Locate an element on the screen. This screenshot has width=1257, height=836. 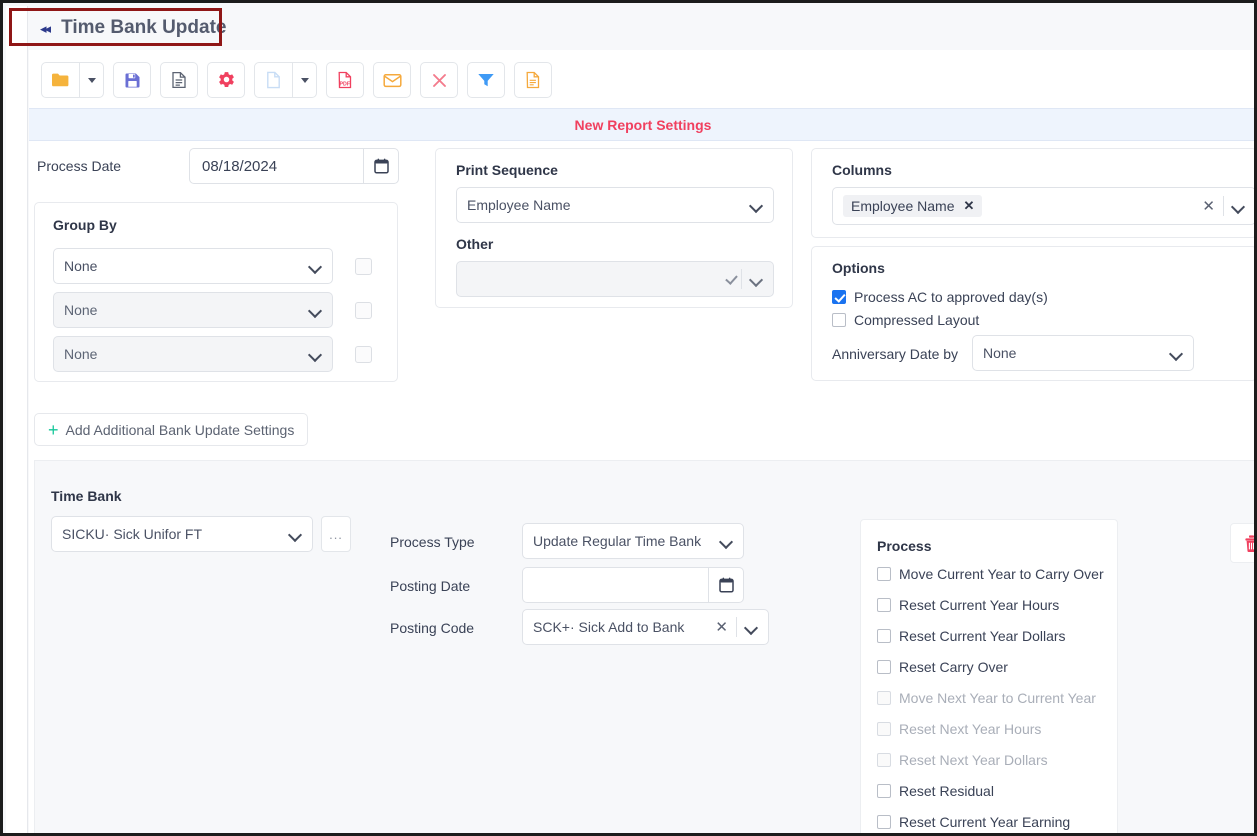
export-pdf-button: PDF is located at coordinates (345, 80).